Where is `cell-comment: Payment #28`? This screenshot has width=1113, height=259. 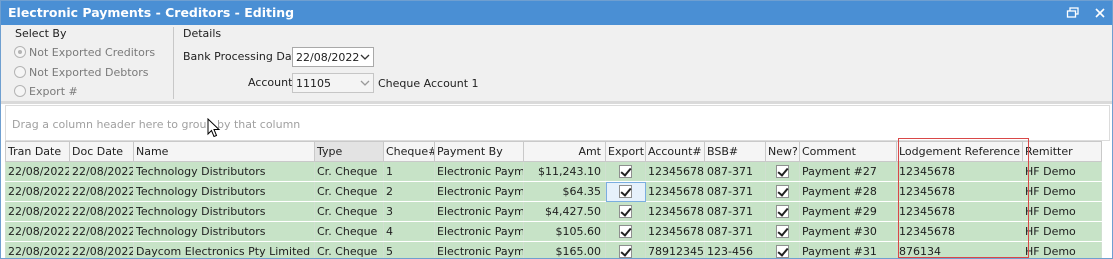
cell-comment: Payment #28 is located at coordinates (848, 191).